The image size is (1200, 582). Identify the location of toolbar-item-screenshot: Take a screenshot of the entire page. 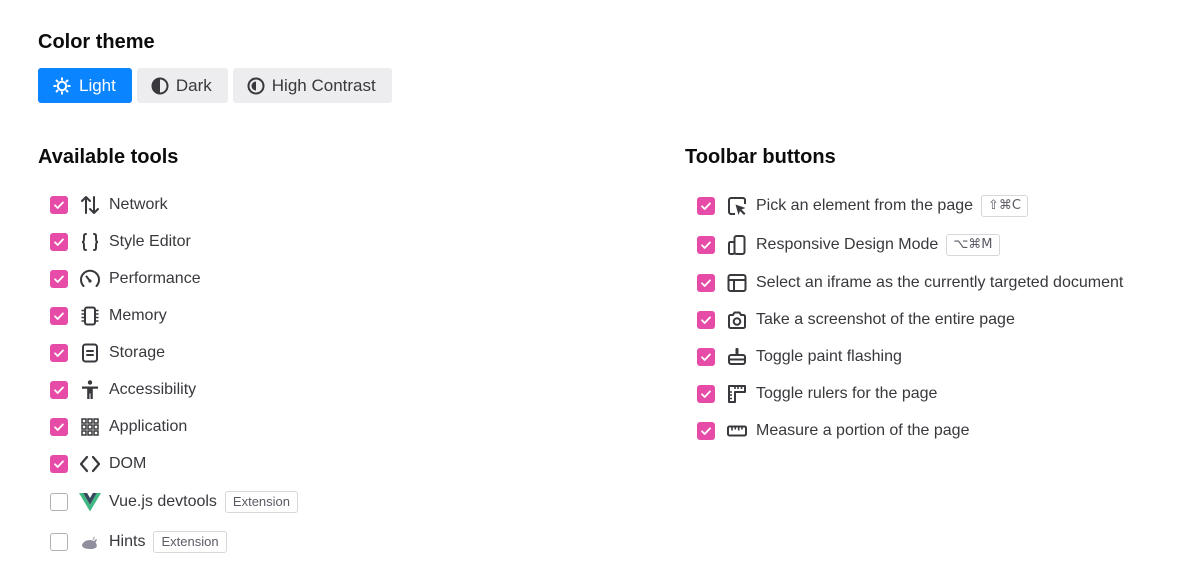
(910, 319).